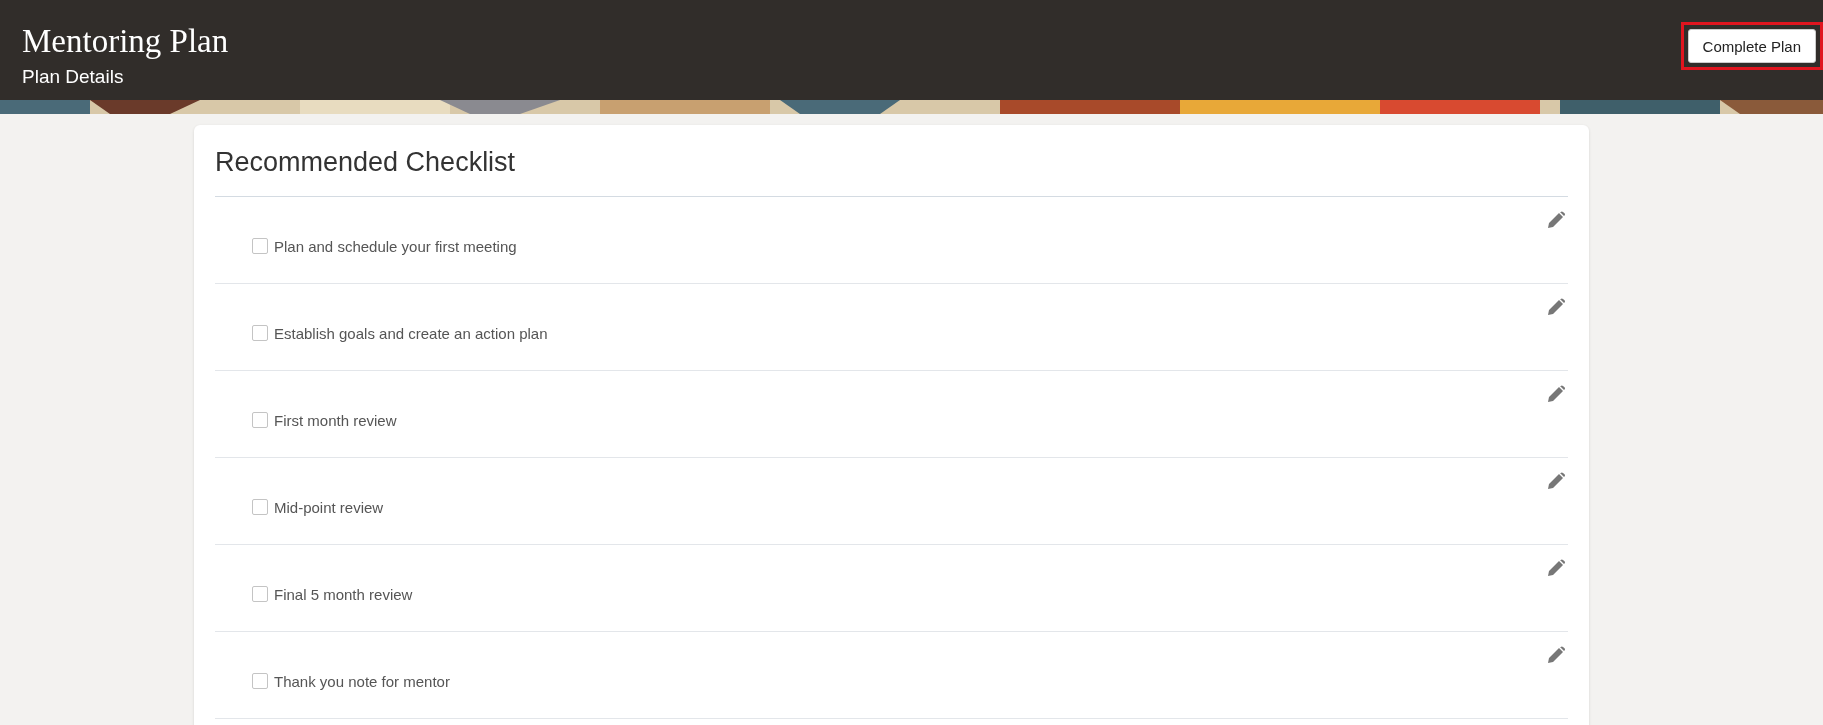 This screenshot has width=1823, height=725. Describe the element at coordinates (343, 594) in the screenshot. I see `checklist-item-label: Final 5 month review` at that location.